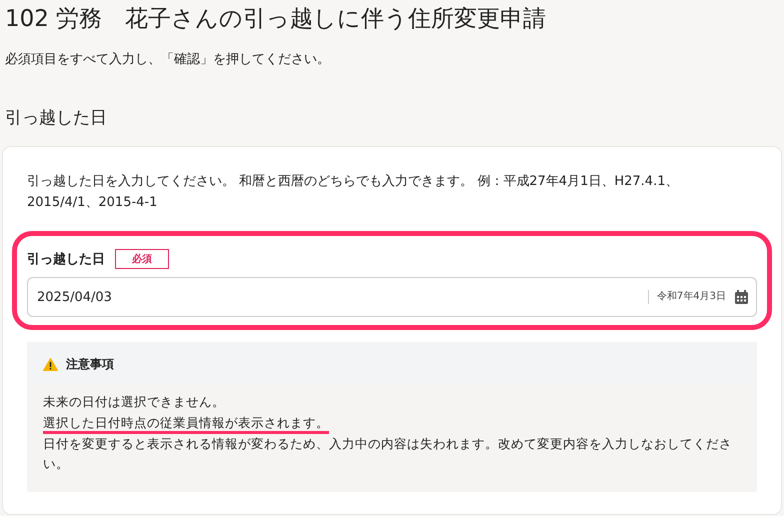 The height and width of the screenshot is (516, 784). I want to click on notice-text: 選択した日付時点の従業員情報が表示されます。, so click(186, 424).